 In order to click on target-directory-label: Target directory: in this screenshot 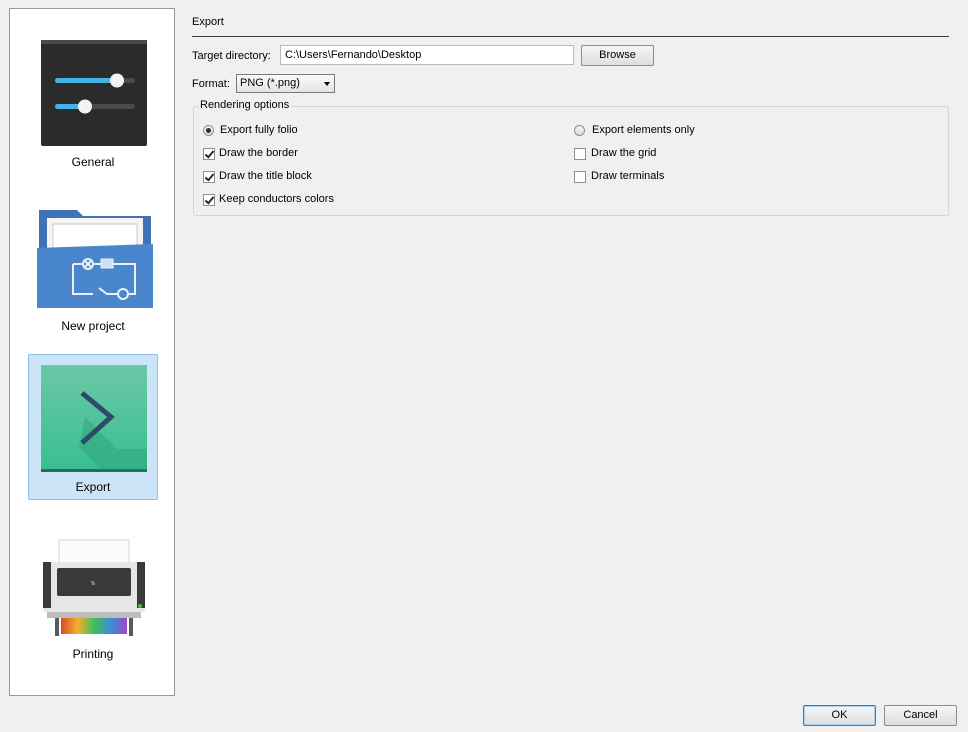, I will do `click(231, 56)`.